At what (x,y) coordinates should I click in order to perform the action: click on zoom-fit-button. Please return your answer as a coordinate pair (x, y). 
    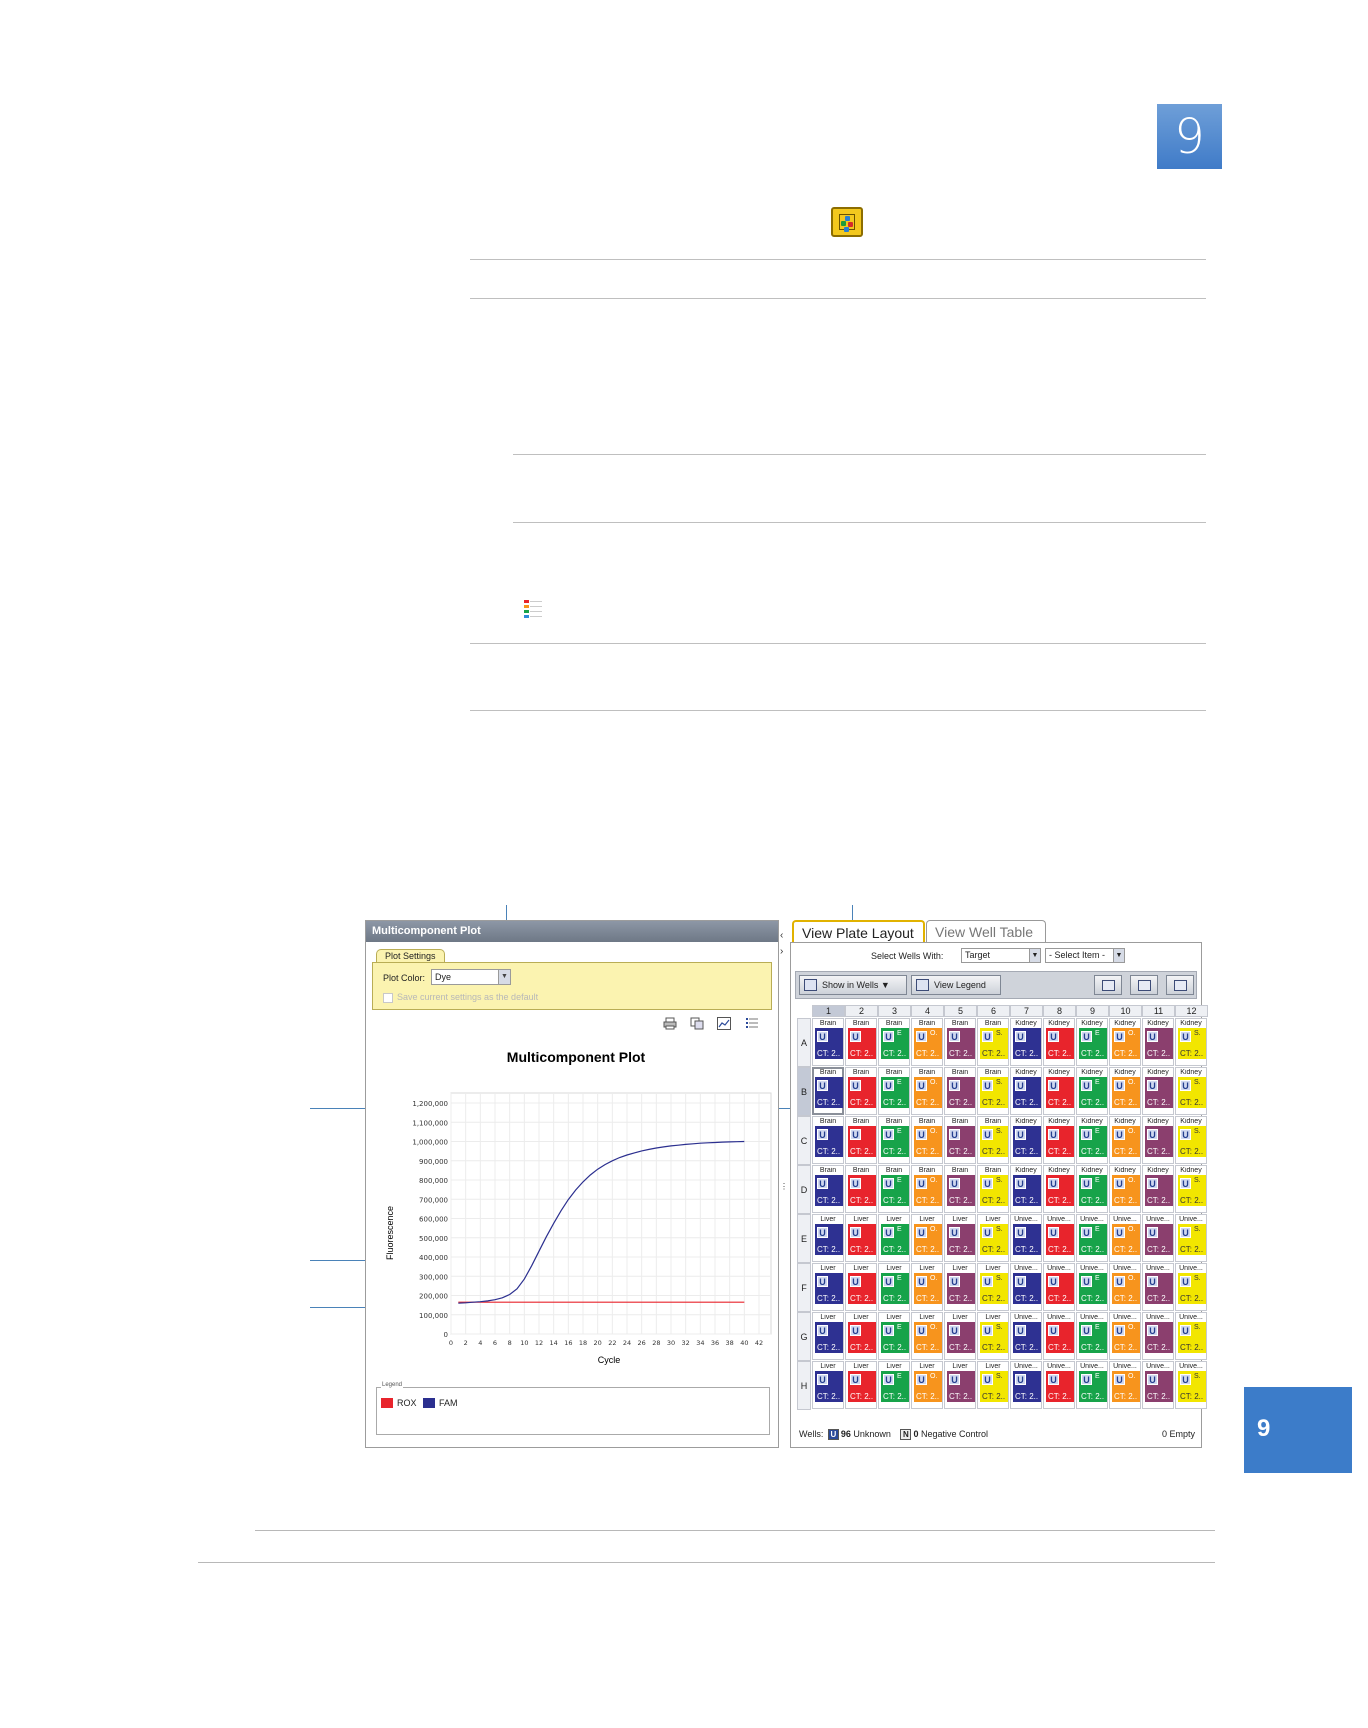
    Looking at the image, I should click on (1144, 985).